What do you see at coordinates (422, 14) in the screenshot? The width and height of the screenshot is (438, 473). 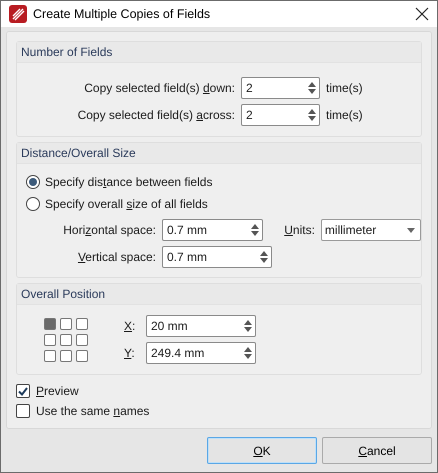 I see `close-icon` at bounding box center [422, 14].